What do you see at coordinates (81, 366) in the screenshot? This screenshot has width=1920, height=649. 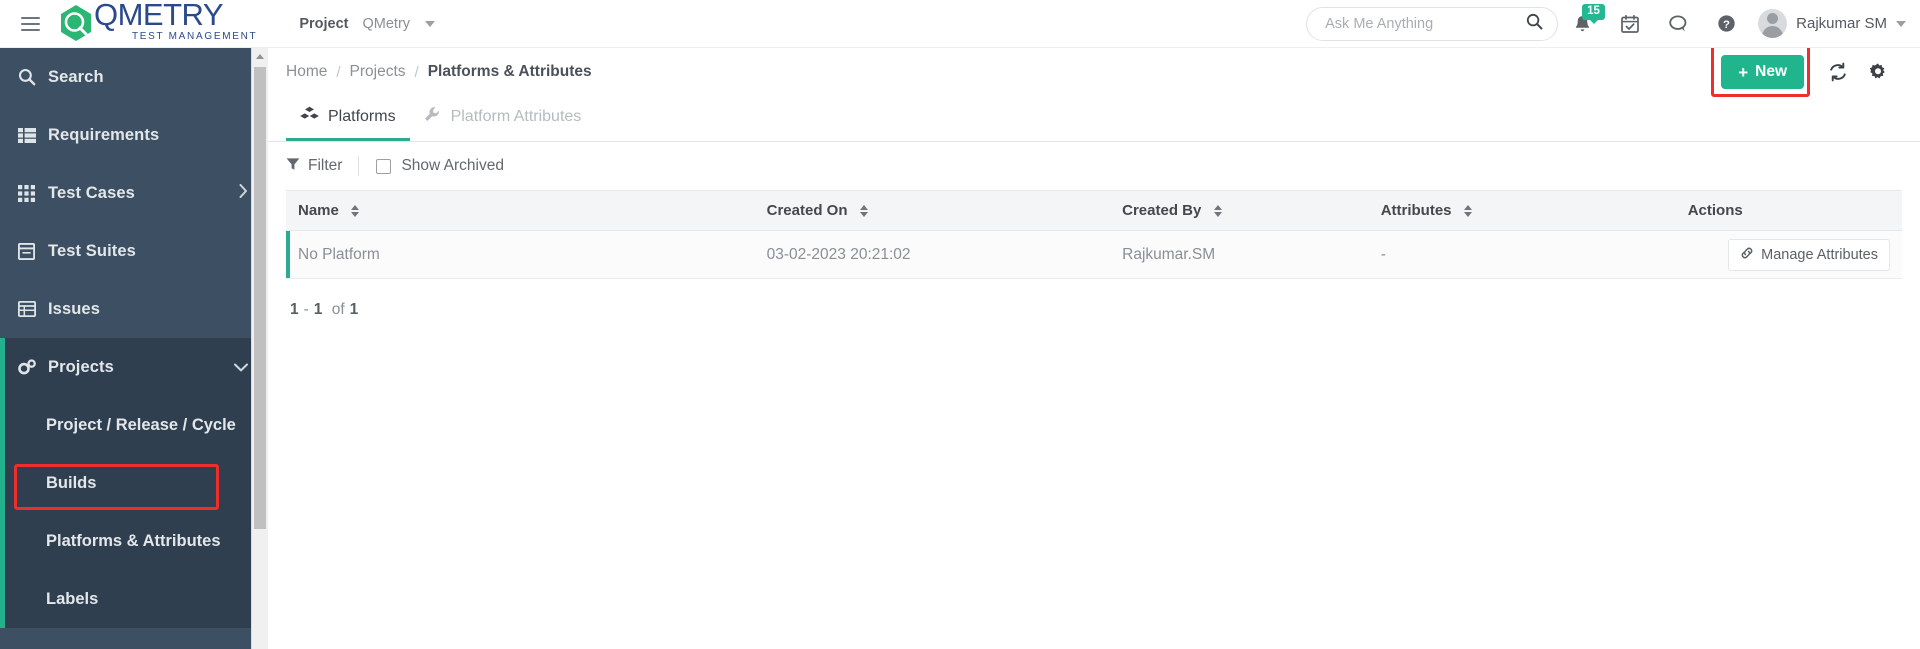 I see `sidebar-item-label: Projects` at bounding box center [81, 366].